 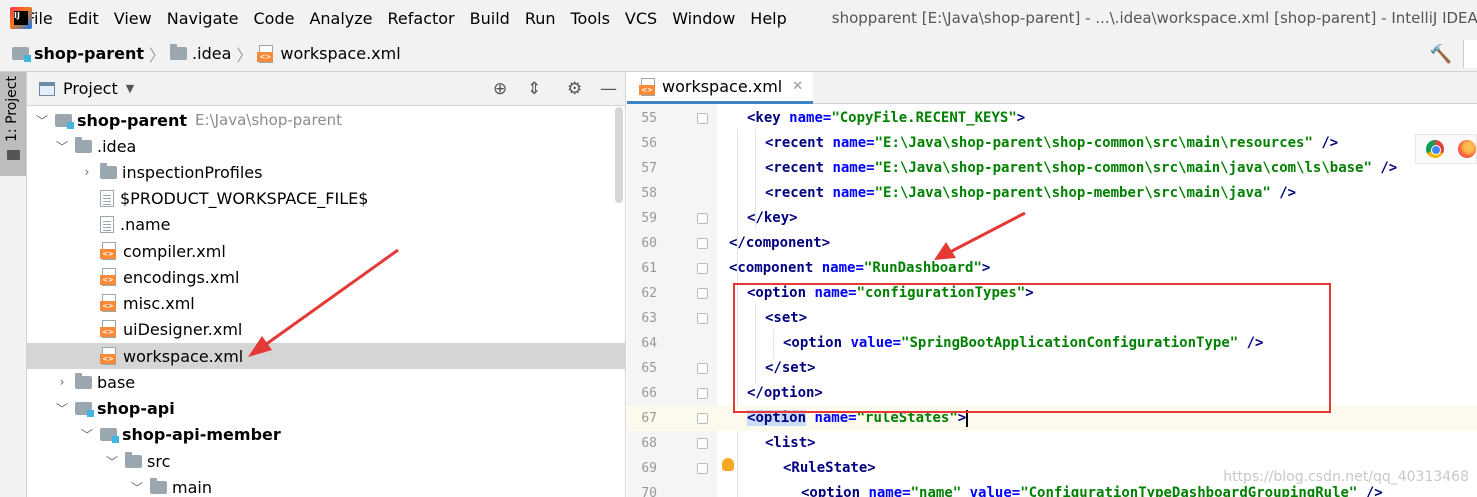 I want to click on firefox-icon, so click(x=1467, y=149).